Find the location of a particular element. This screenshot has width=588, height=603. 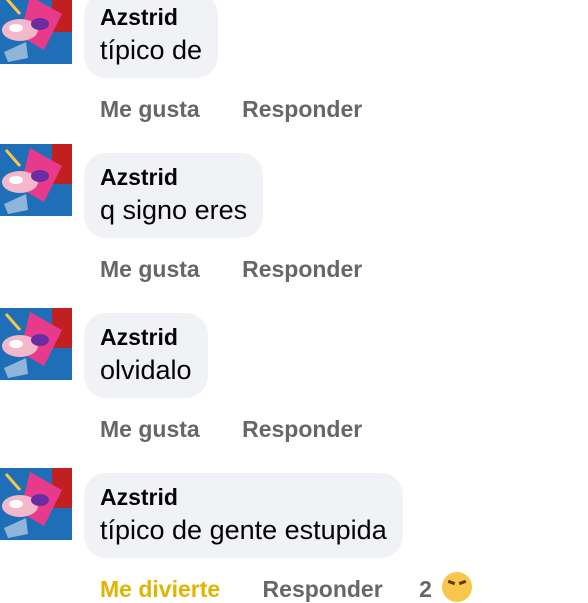

reaction-count: 2 is located at coordinates (425, 589).